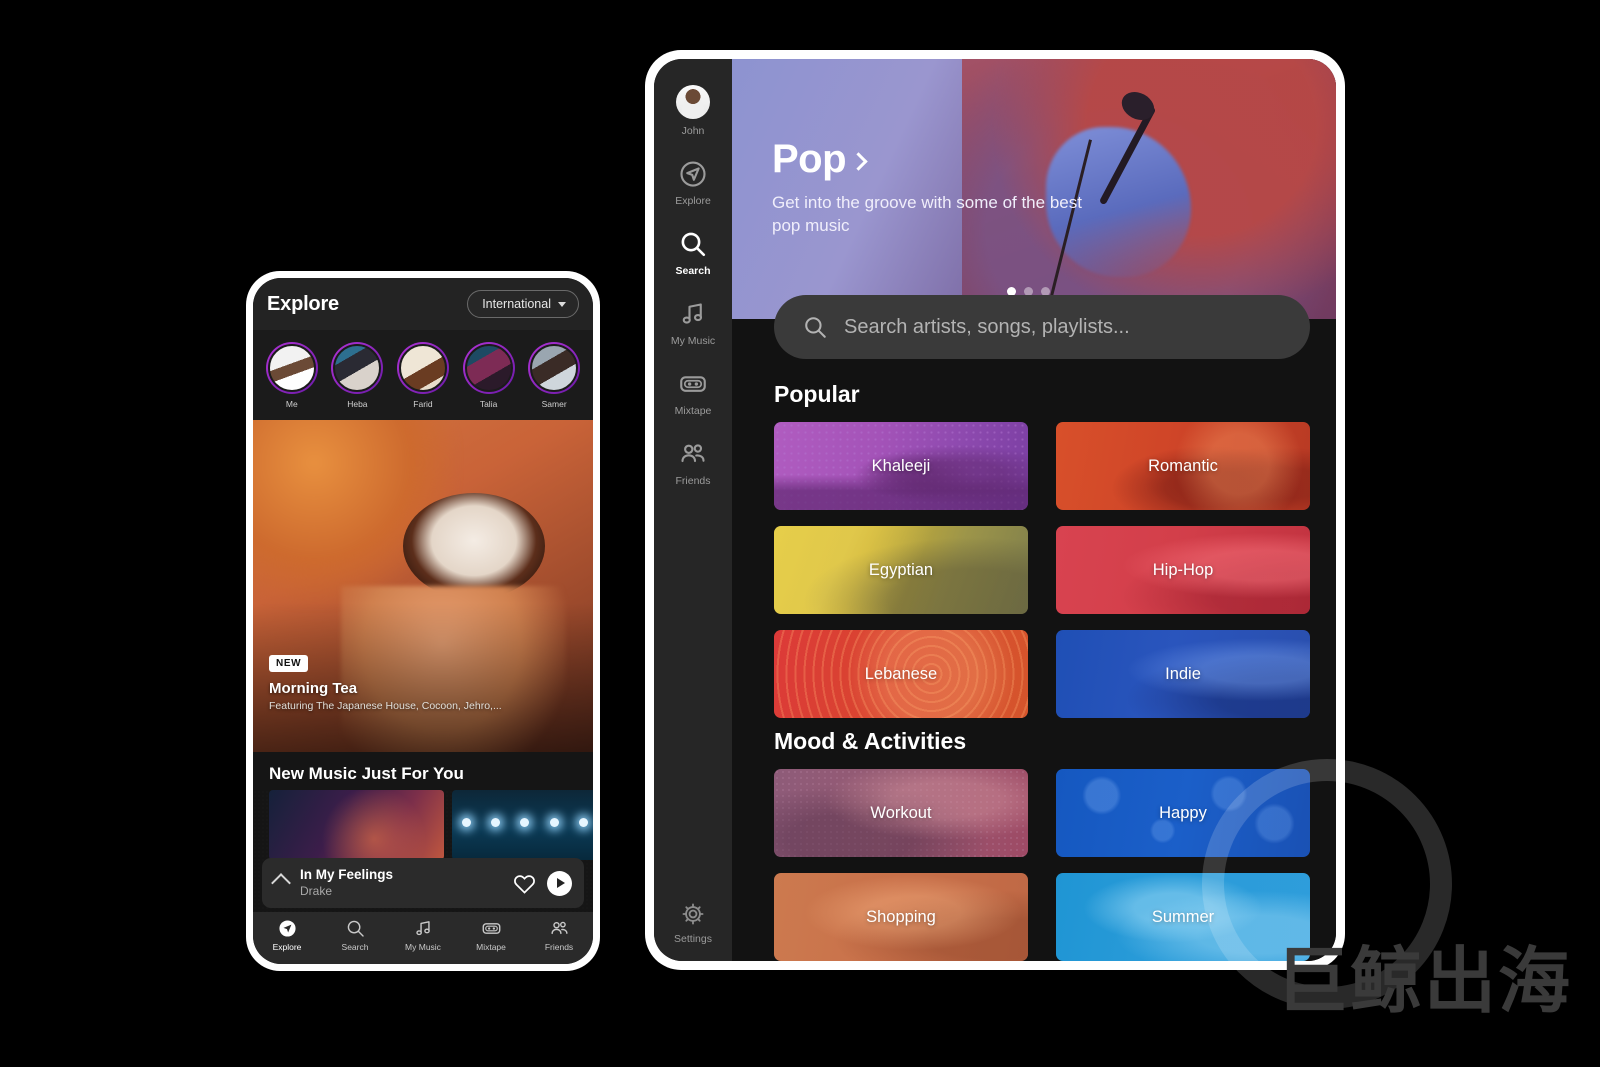 The width and height of the screenshot is (1600, 1067). I want to click on story-item: Farid, so click(423, 375).